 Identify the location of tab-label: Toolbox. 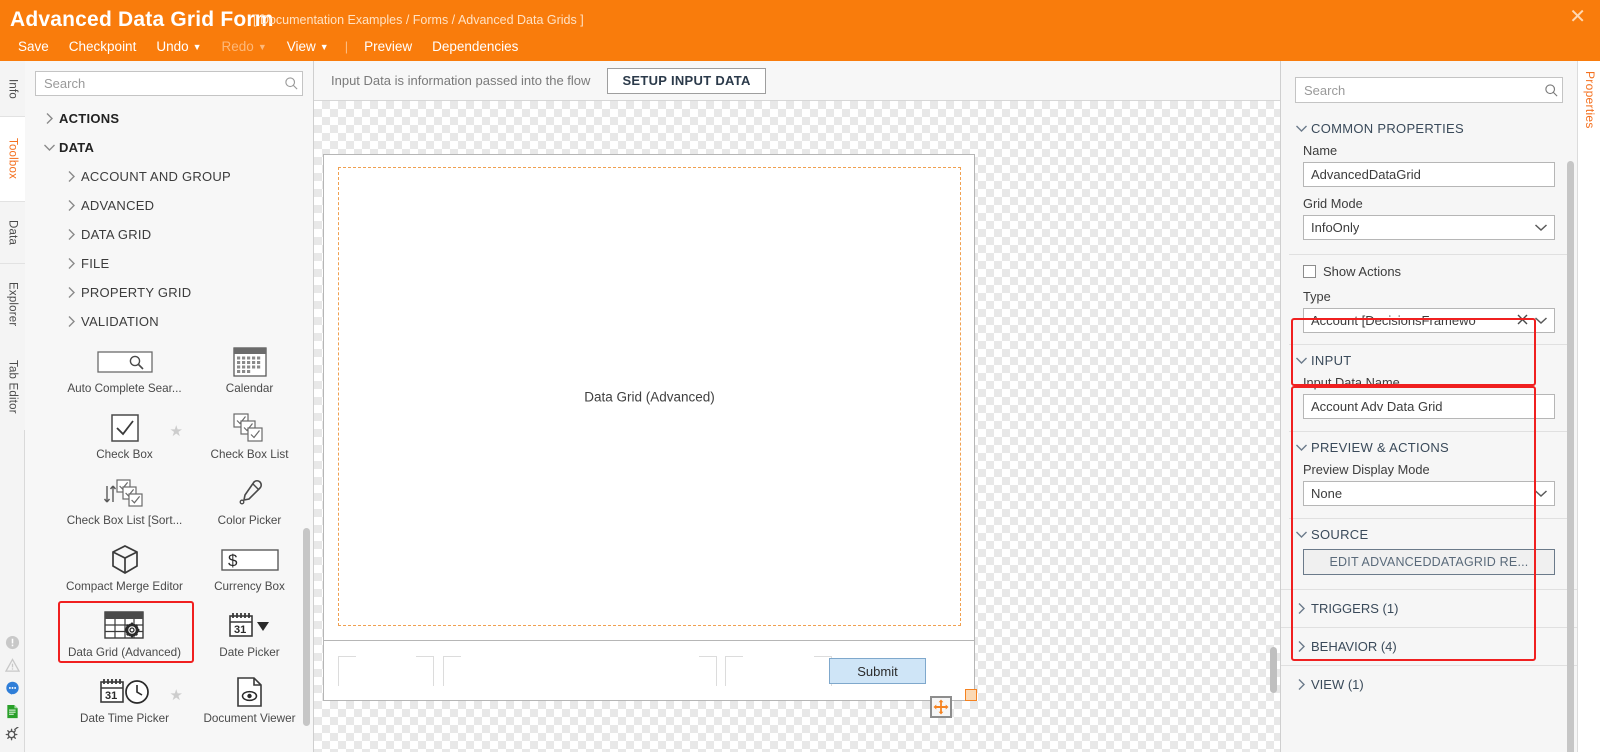
(12, 159).